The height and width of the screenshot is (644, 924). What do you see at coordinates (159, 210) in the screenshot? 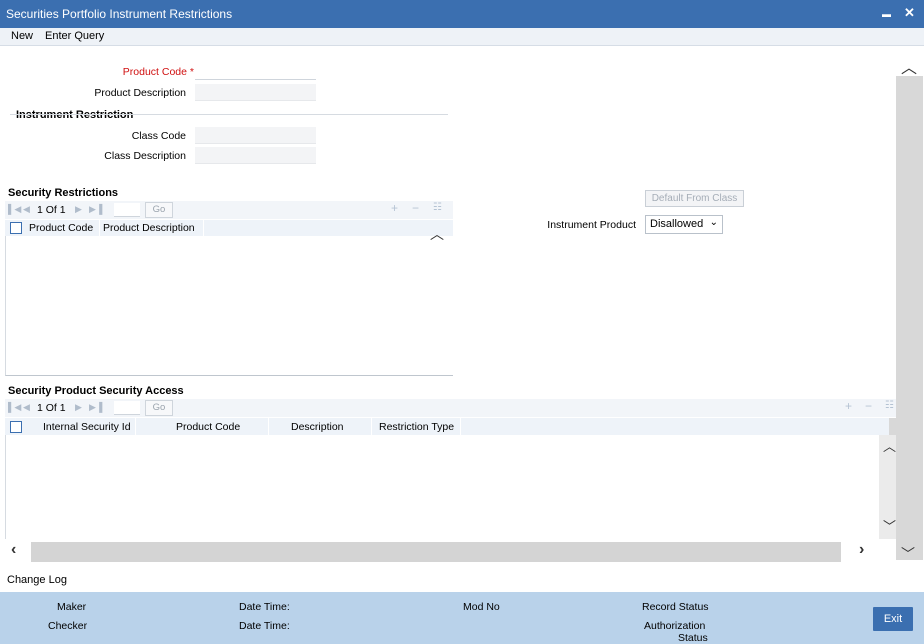
I see `security-restrictions-go-button: Go` at bounding box center [159, 210].